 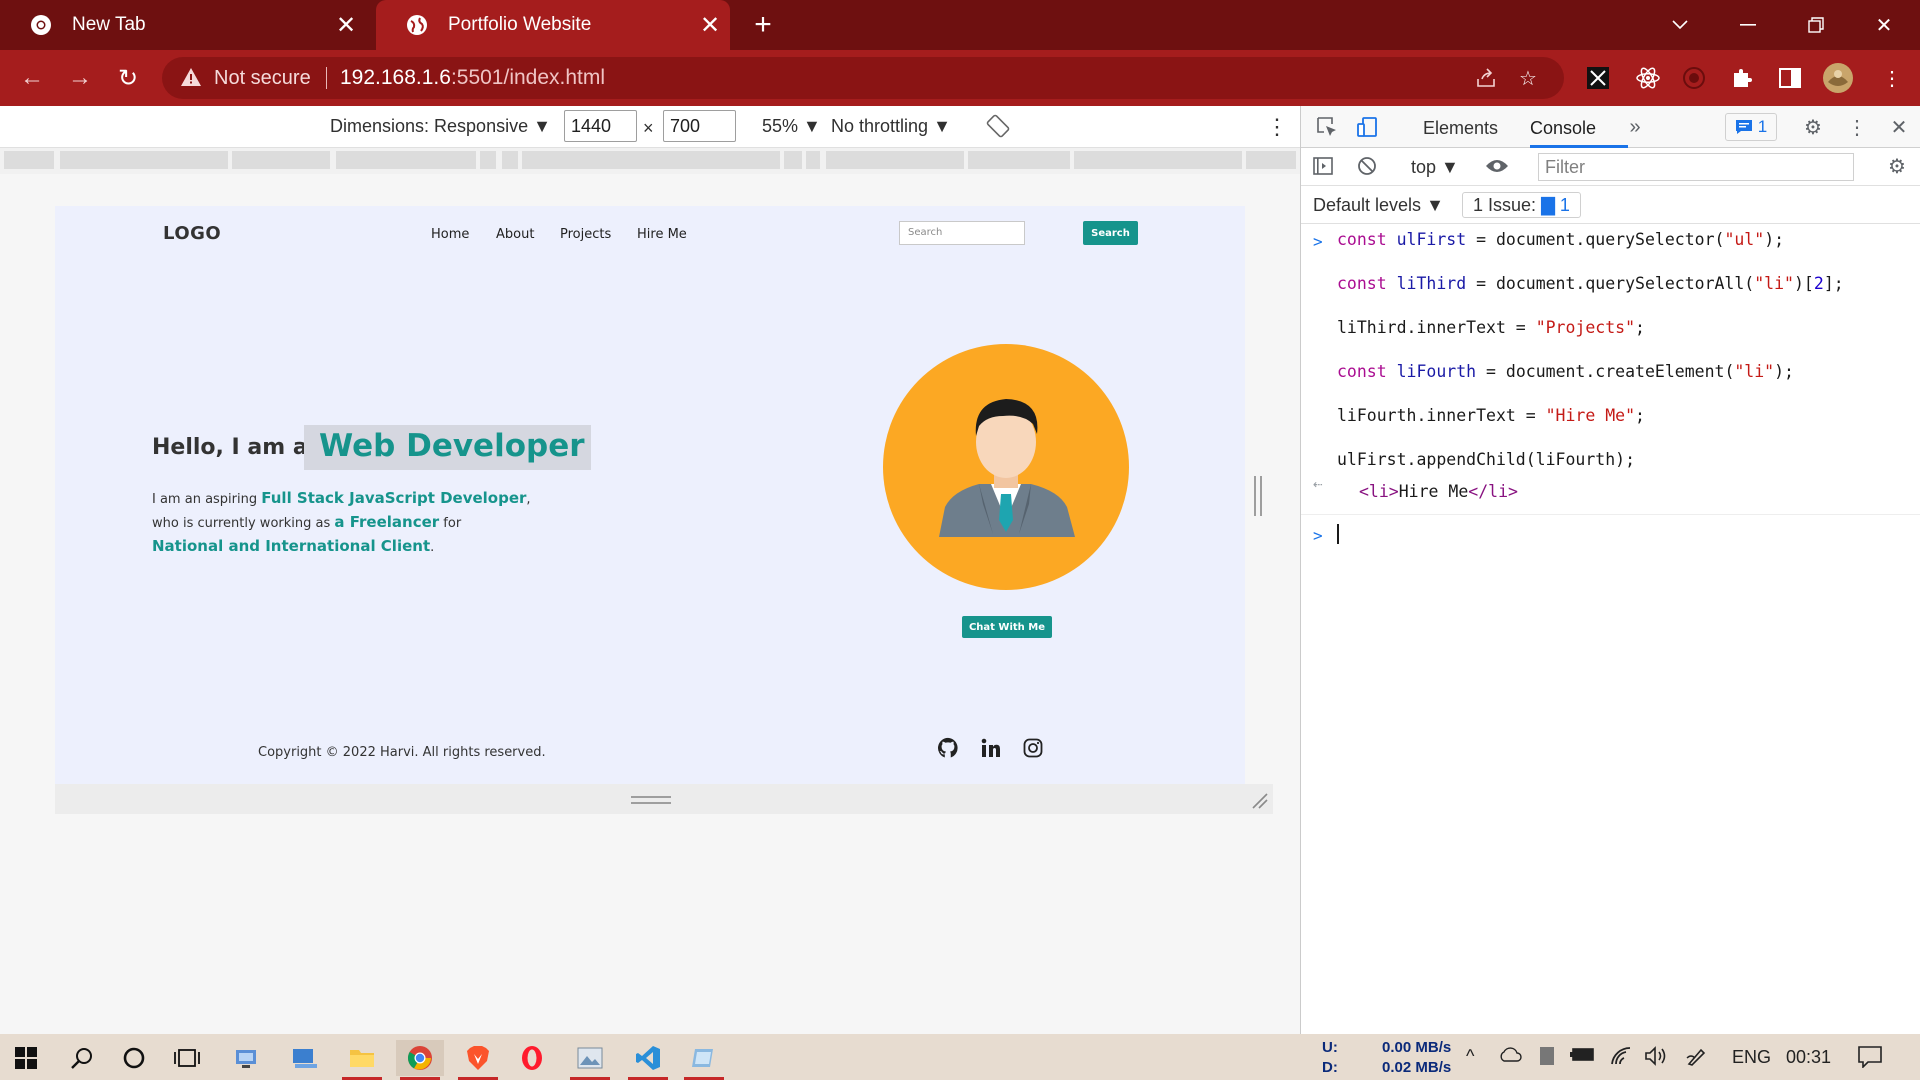 I want to click on width-input, so click(x=600, y=126).